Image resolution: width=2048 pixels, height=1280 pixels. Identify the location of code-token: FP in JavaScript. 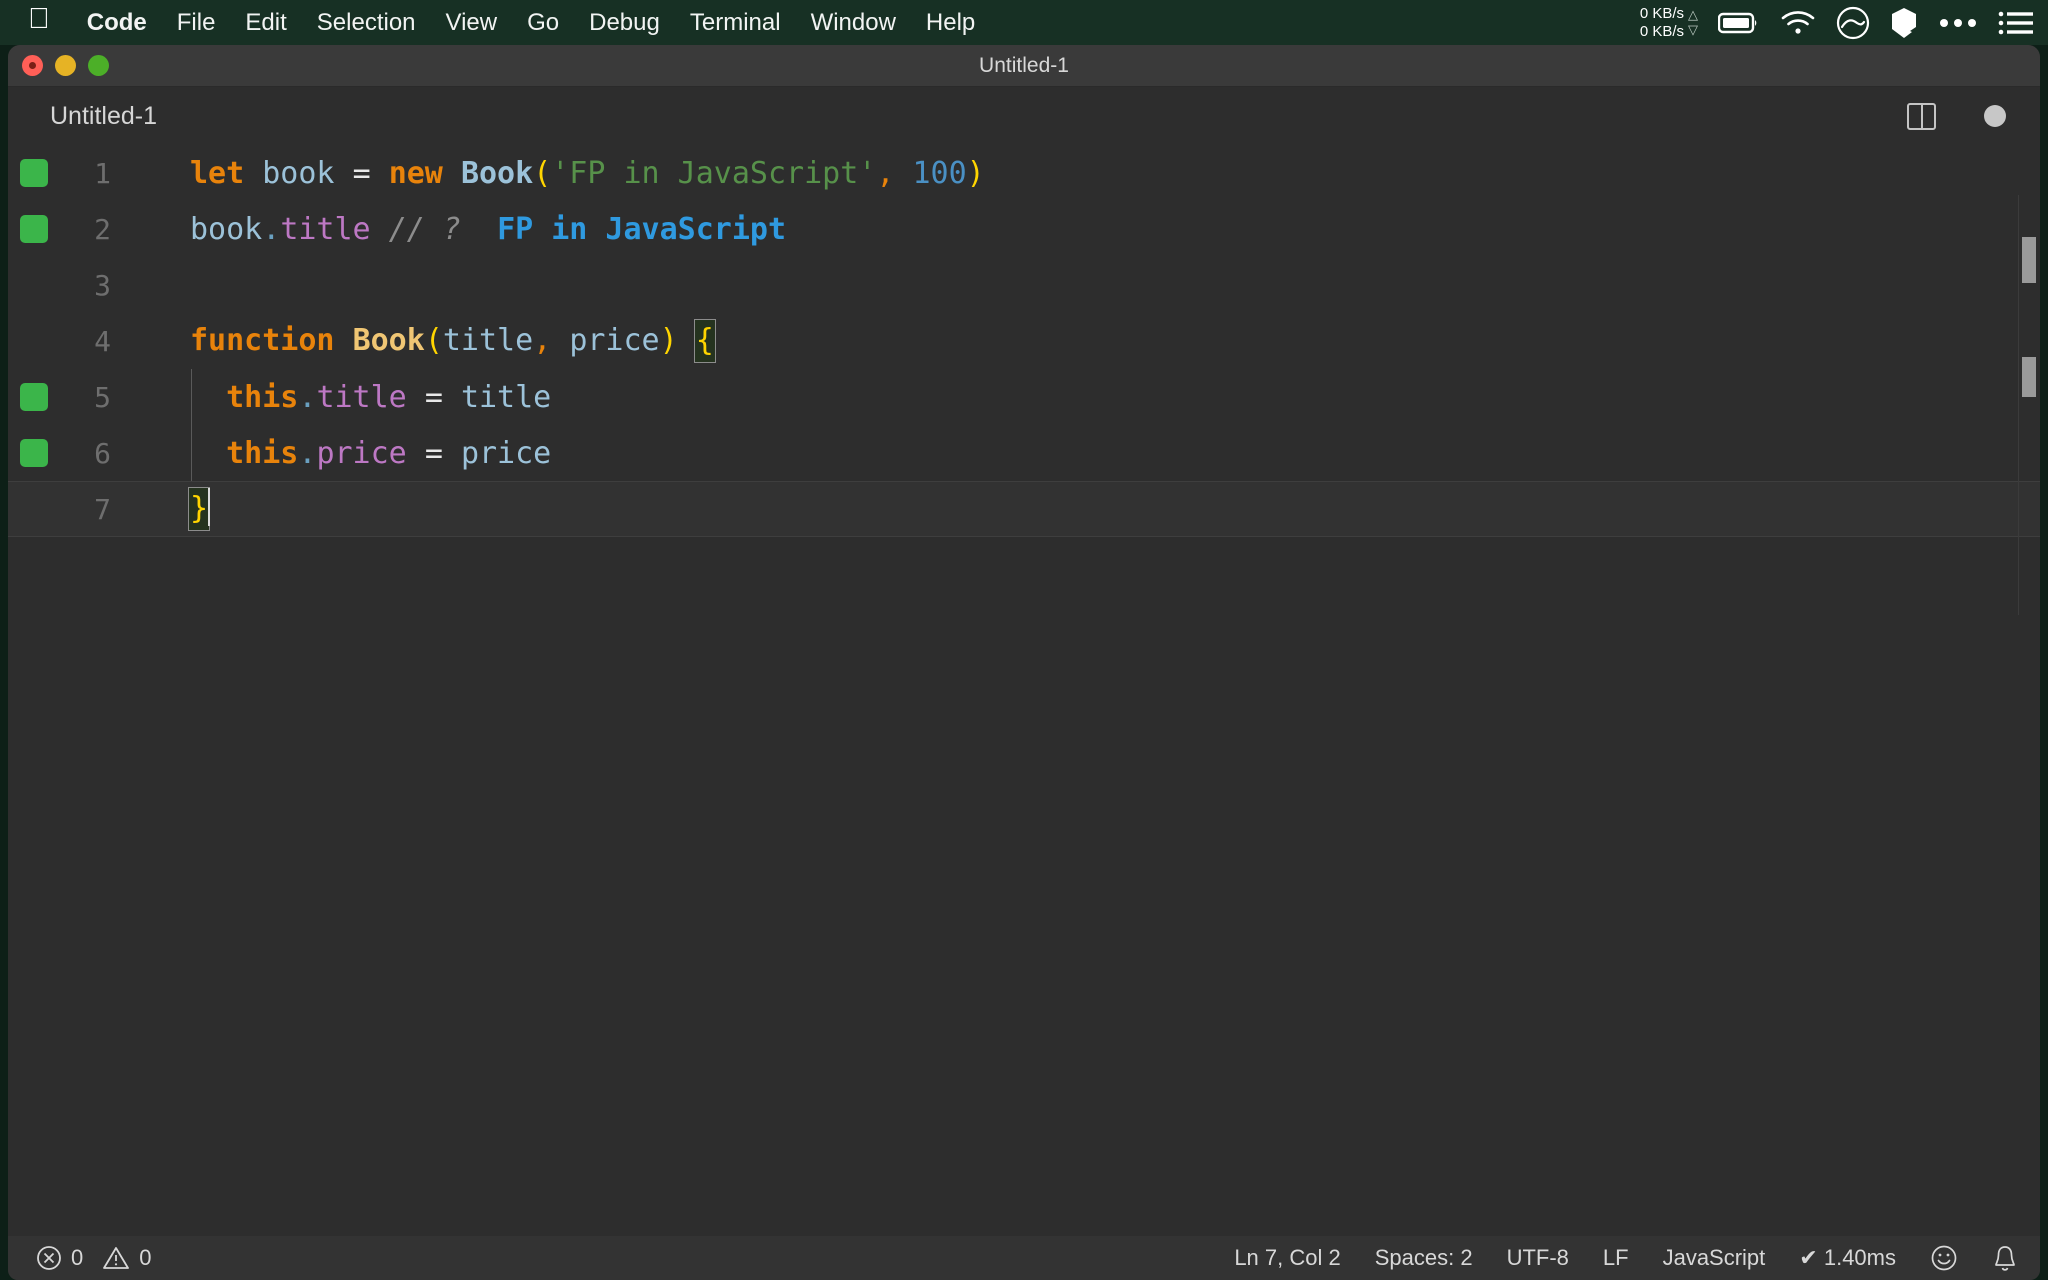
(642, 229).